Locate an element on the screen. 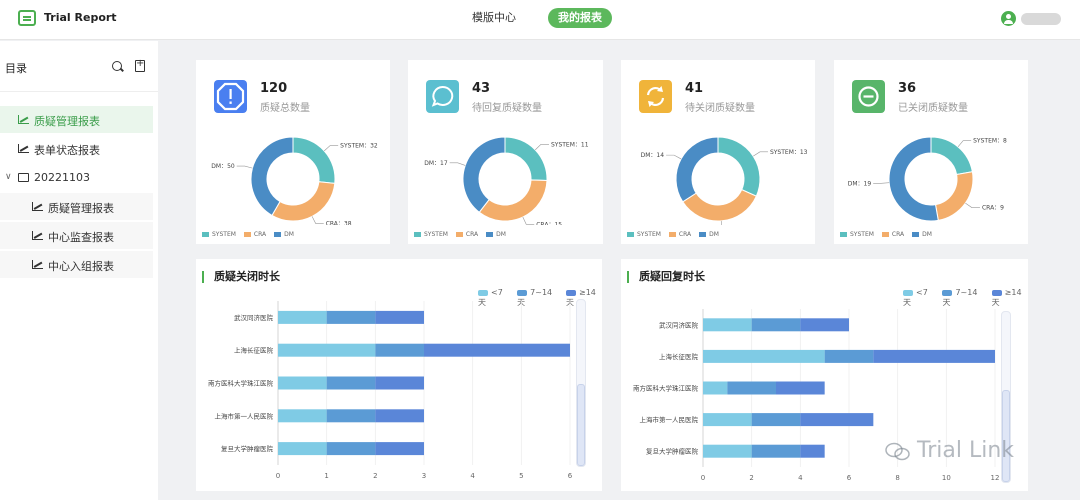 The width and height of the screenshot is (1080, 500). y-category-label: 武汉同济医院 is located at coordinates (254, 317).